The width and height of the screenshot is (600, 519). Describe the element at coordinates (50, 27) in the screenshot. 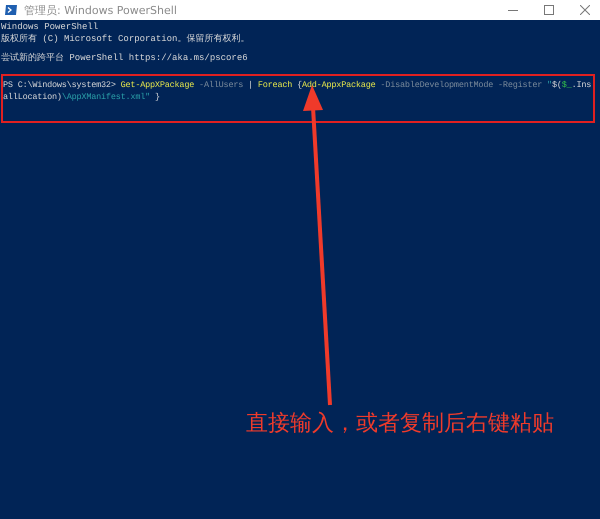

I see `console-line: Windows PowerShell` at that location.